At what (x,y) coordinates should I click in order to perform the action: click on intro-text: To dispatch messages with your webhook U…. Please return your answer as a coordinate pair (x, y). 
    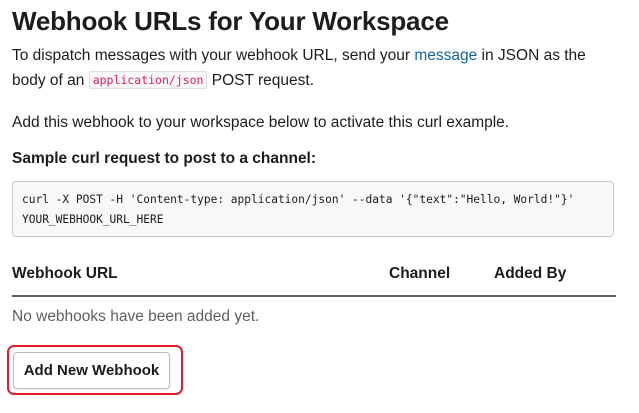
    Looking at the image, I should click on (213, 55).